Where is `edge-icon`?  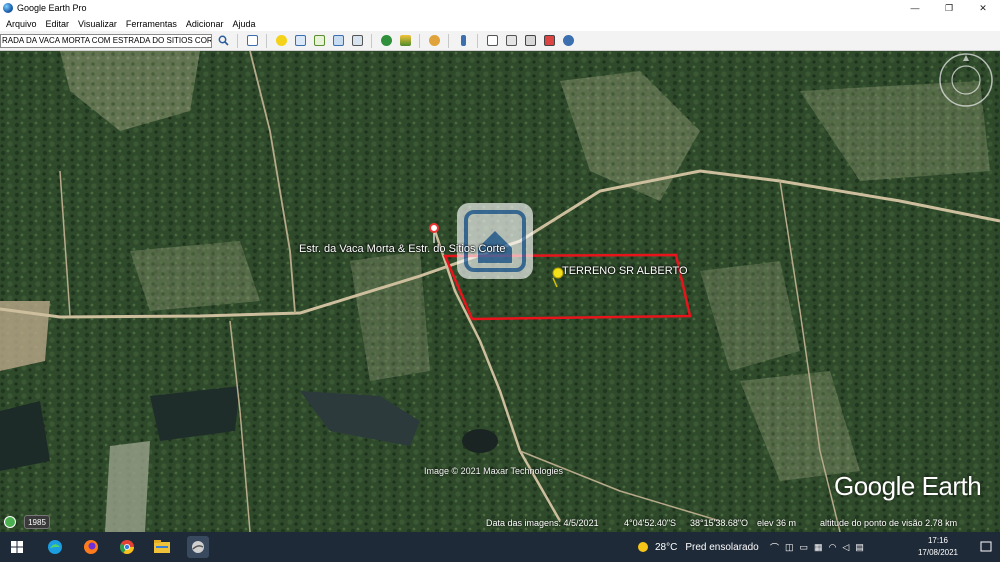 edge-icon is located at coordinates (55, 547).